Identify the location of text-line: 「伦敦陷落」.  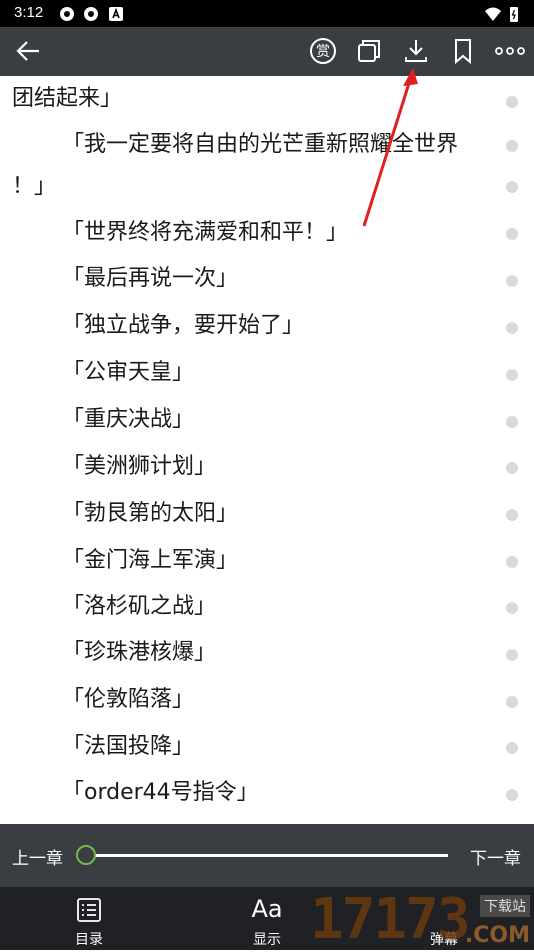
(128, 699).